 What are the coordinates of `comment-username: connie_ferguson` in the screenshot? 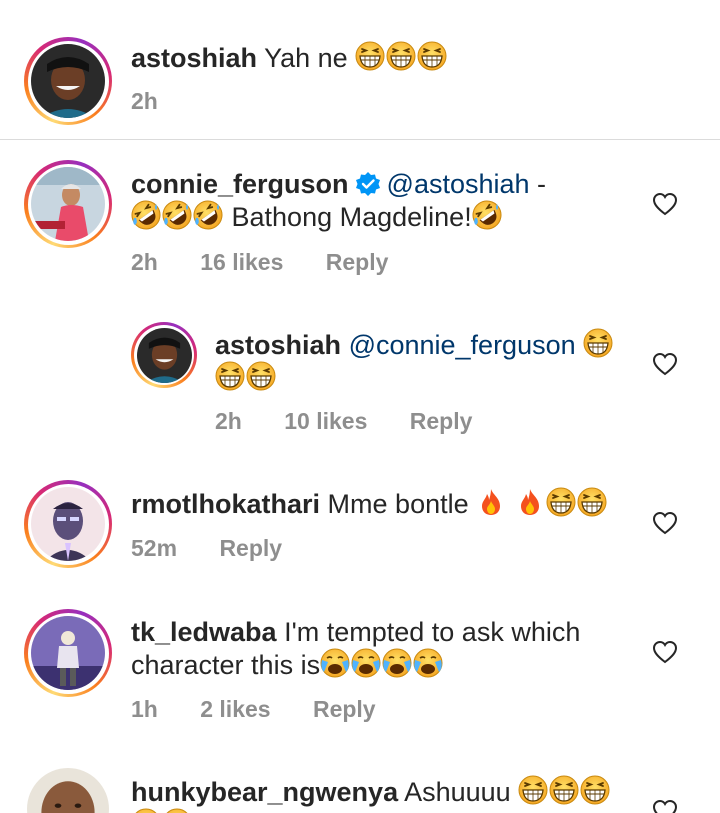 It's located at (240, 184).